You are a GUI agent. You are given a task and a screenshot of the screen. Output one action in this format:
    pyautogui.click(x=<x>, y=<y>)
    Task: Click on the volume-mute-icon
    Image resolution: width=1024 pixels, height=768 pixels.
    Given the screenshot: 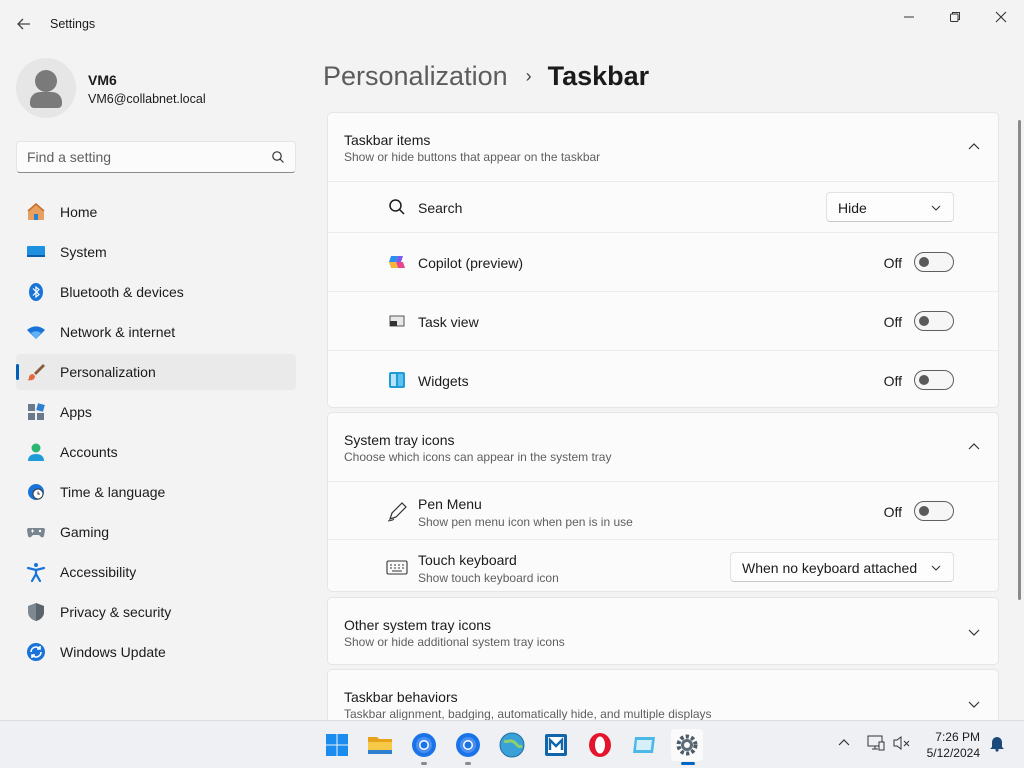 What is the action you would take?
    pyautogui.click(x=901, y=743)
    